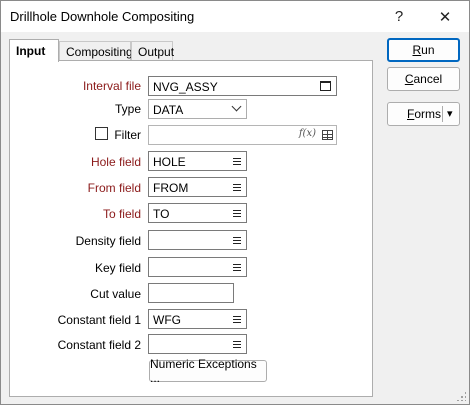 The height and width of the screenshot is (405, 470). I want to click on run-button: Run, so click(423, 50).